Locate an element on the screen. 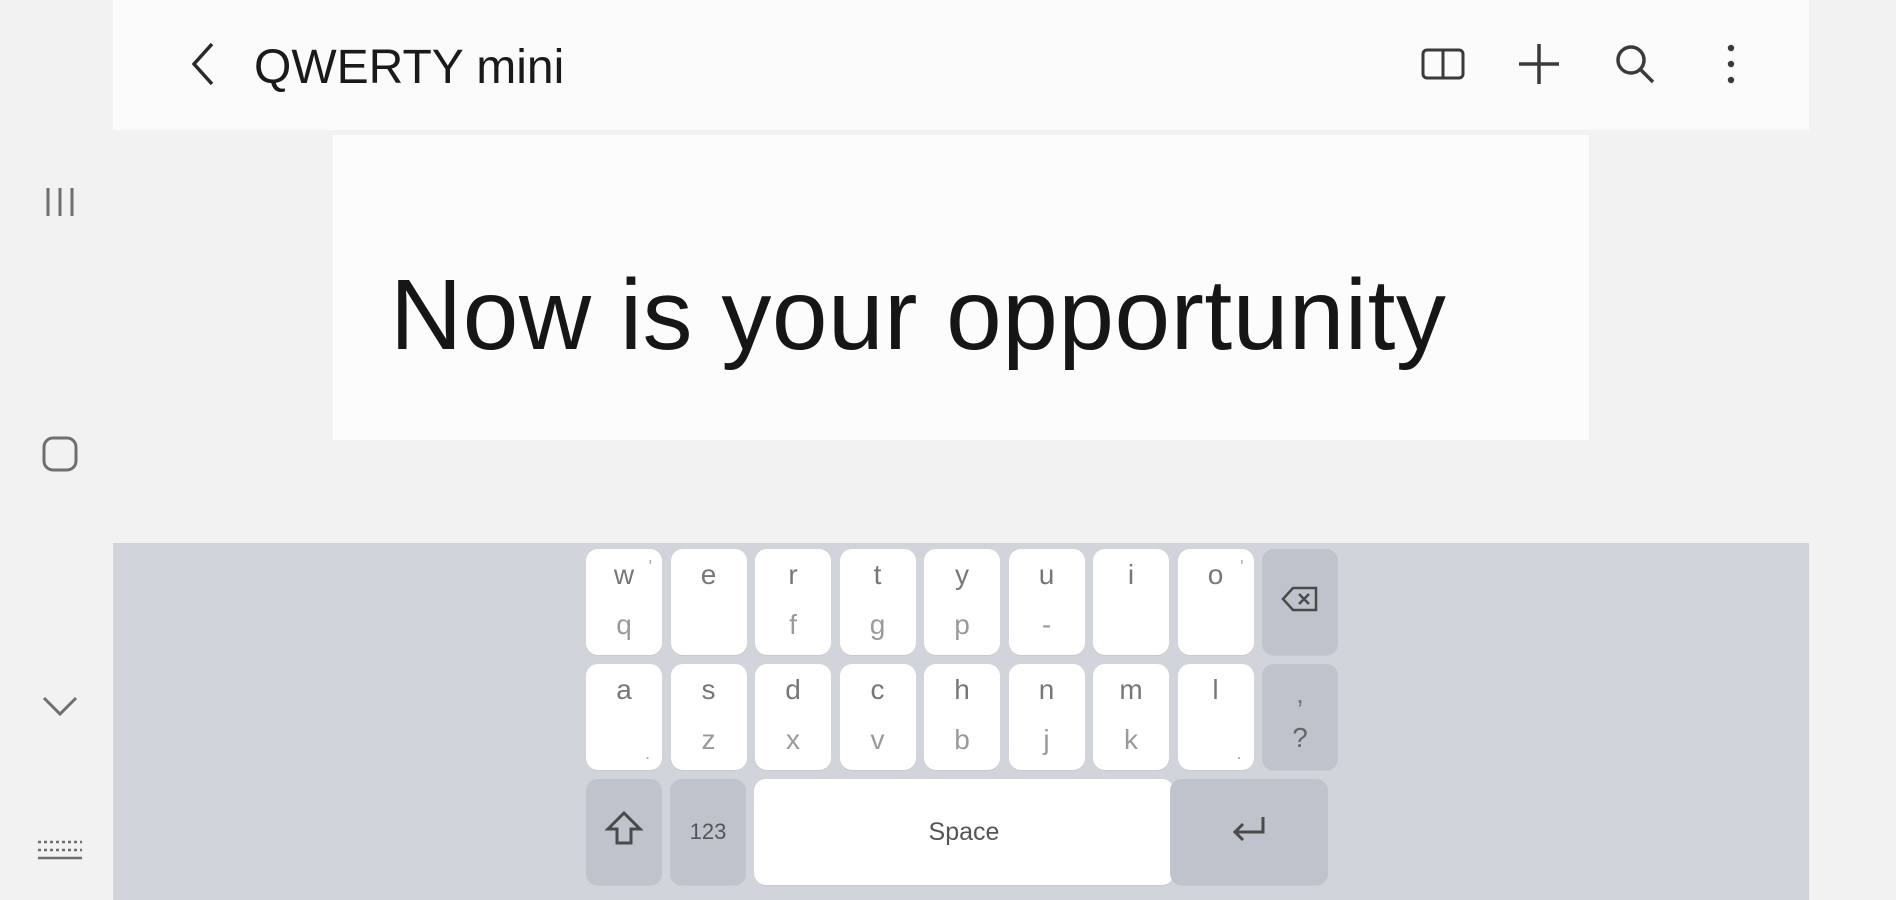 The image size is (1896, 900). letter-key-primary: n is located at coordinates (1046, 689).